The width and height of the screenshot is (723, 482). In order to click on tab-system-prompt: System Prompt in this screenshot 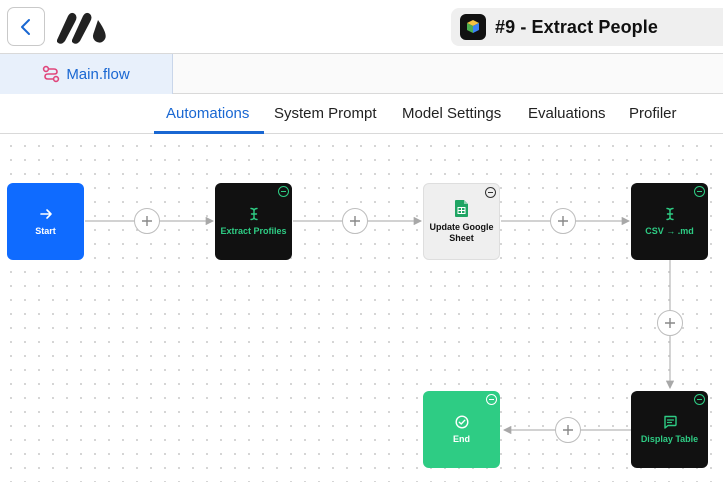, I will do `click(325, 114)`.